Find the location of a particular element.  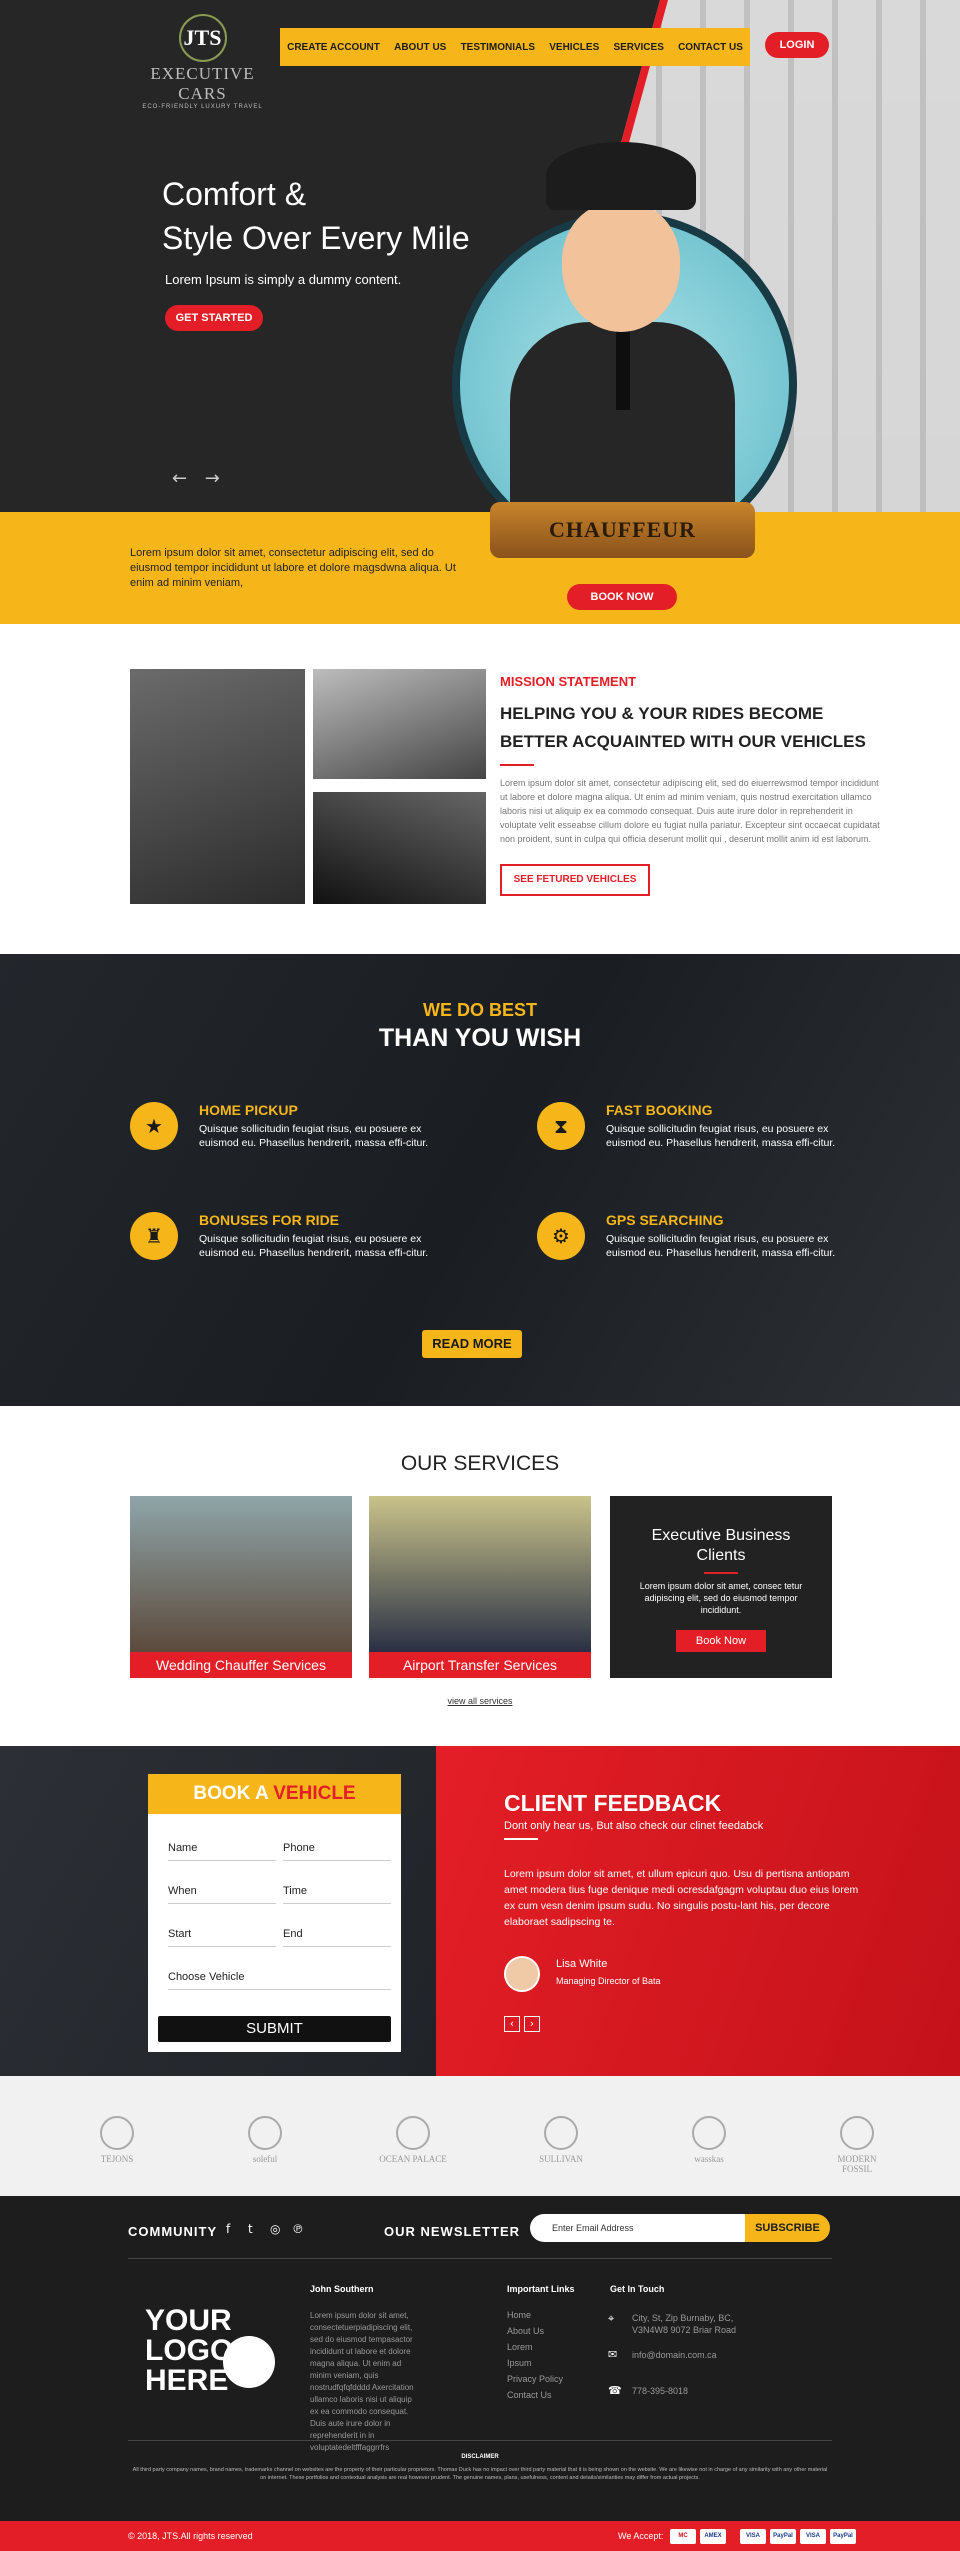

facebook-icon: f is located at coordinates (228, 2229).